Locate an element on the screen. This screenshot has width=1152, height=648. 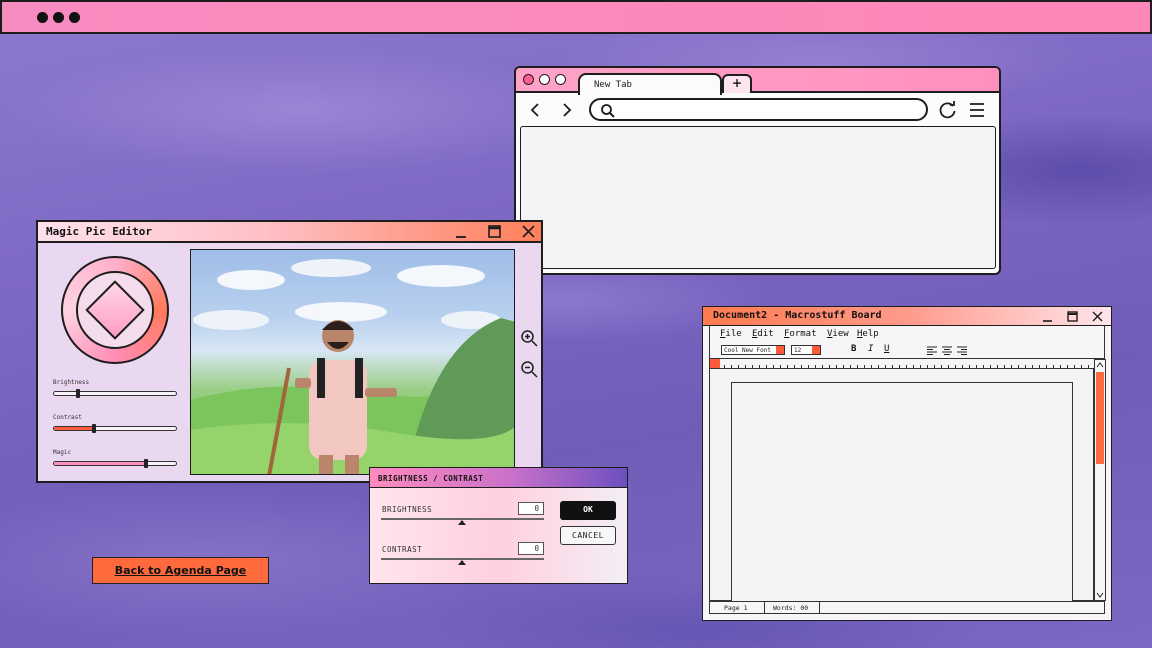
menu-help: Help is located at coordinates (868, 334).